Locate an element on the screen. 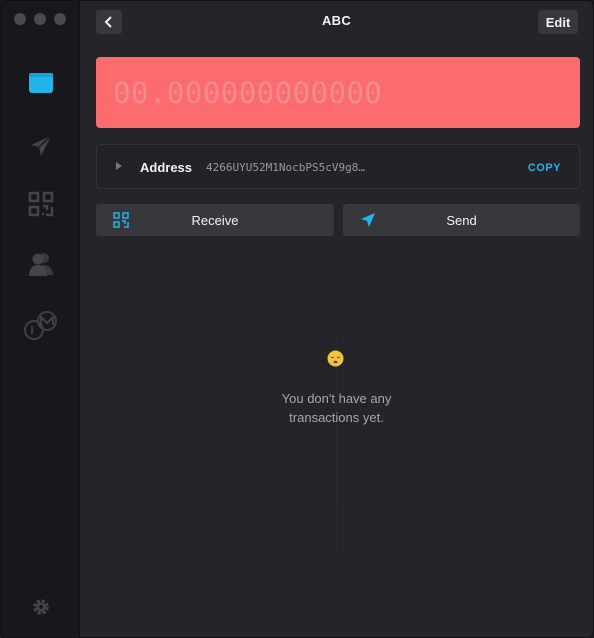  contacts-icon is located at coordinates (41, 264).